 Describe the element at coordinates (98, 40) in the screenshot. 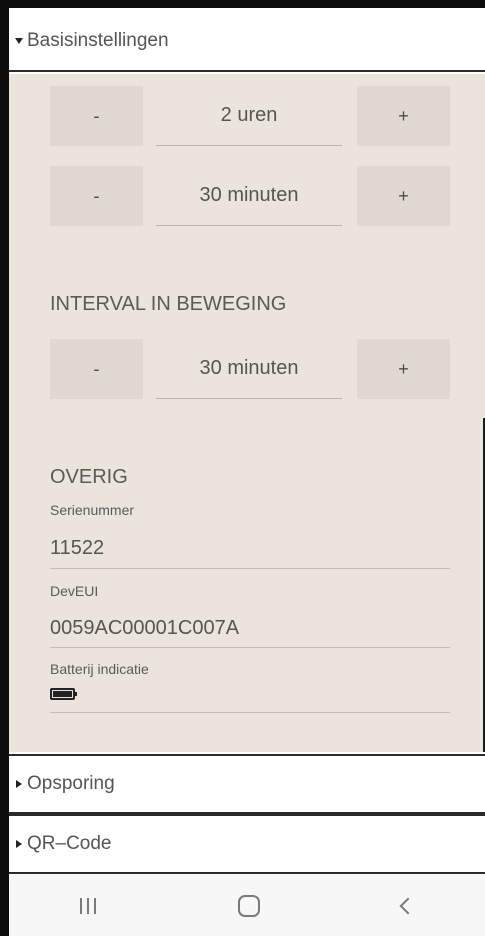

I see `accordion-title: Basisinstellingen` at that location.